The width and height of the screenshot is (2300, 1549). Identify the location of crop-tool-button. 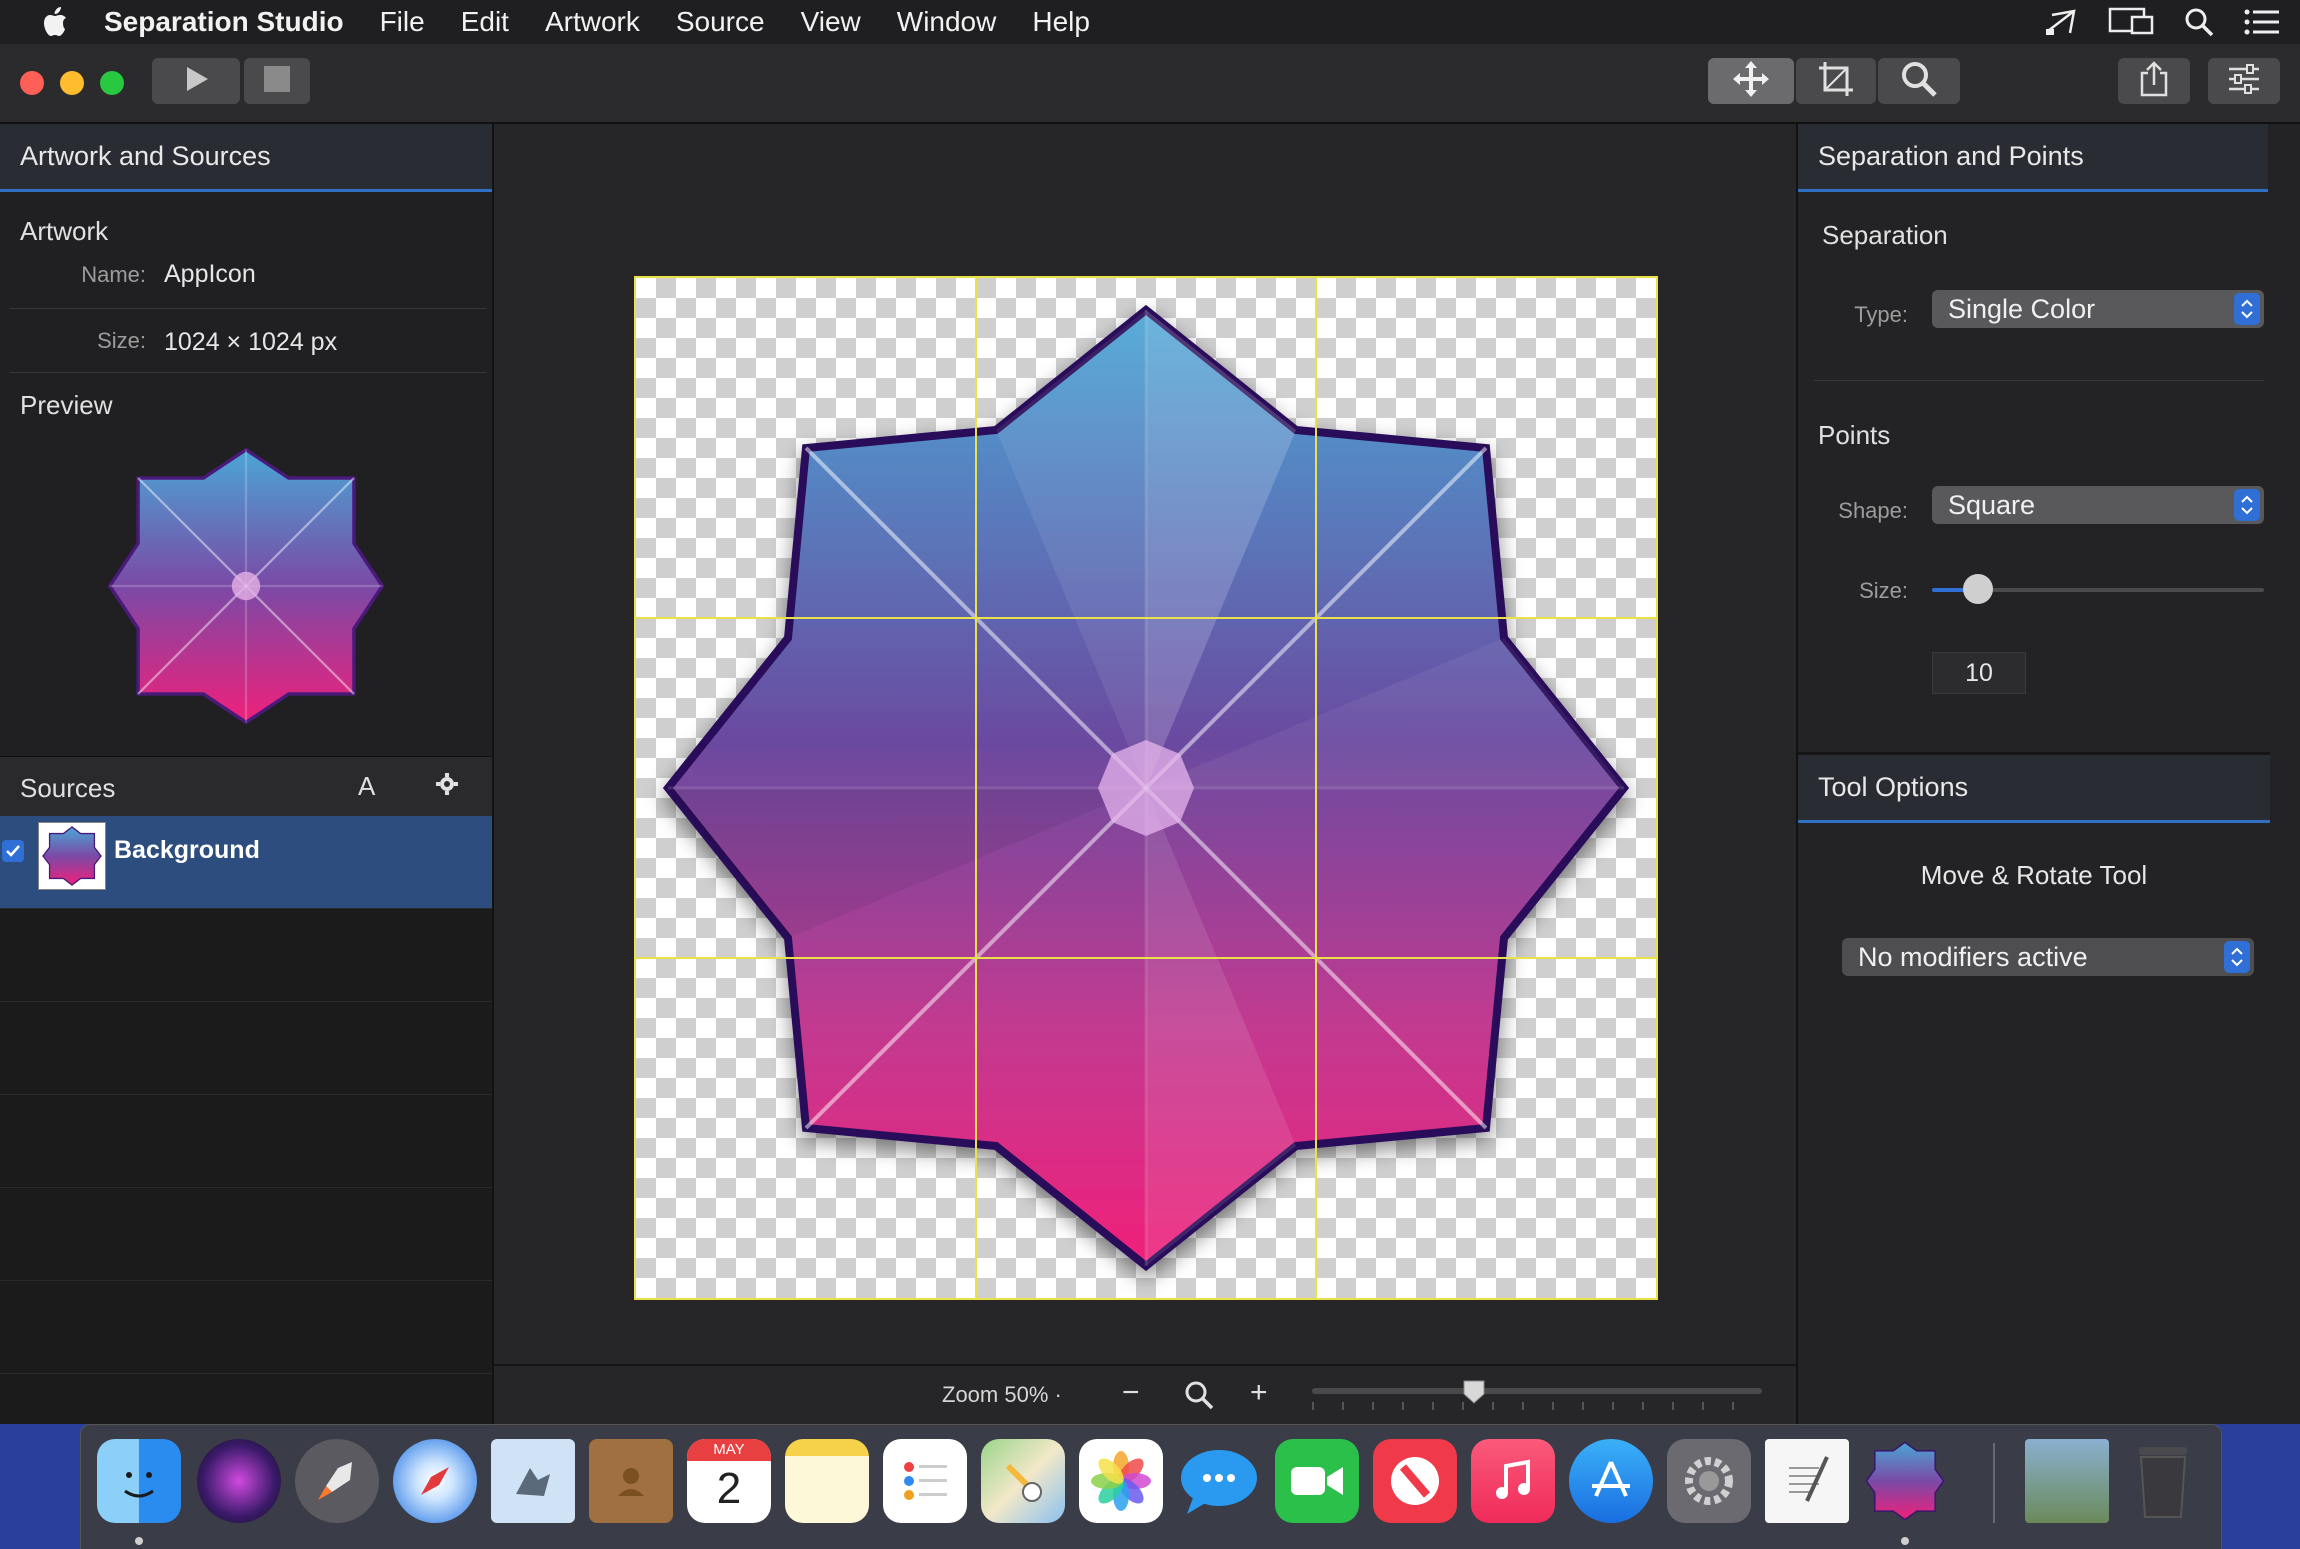
(1836, 81).